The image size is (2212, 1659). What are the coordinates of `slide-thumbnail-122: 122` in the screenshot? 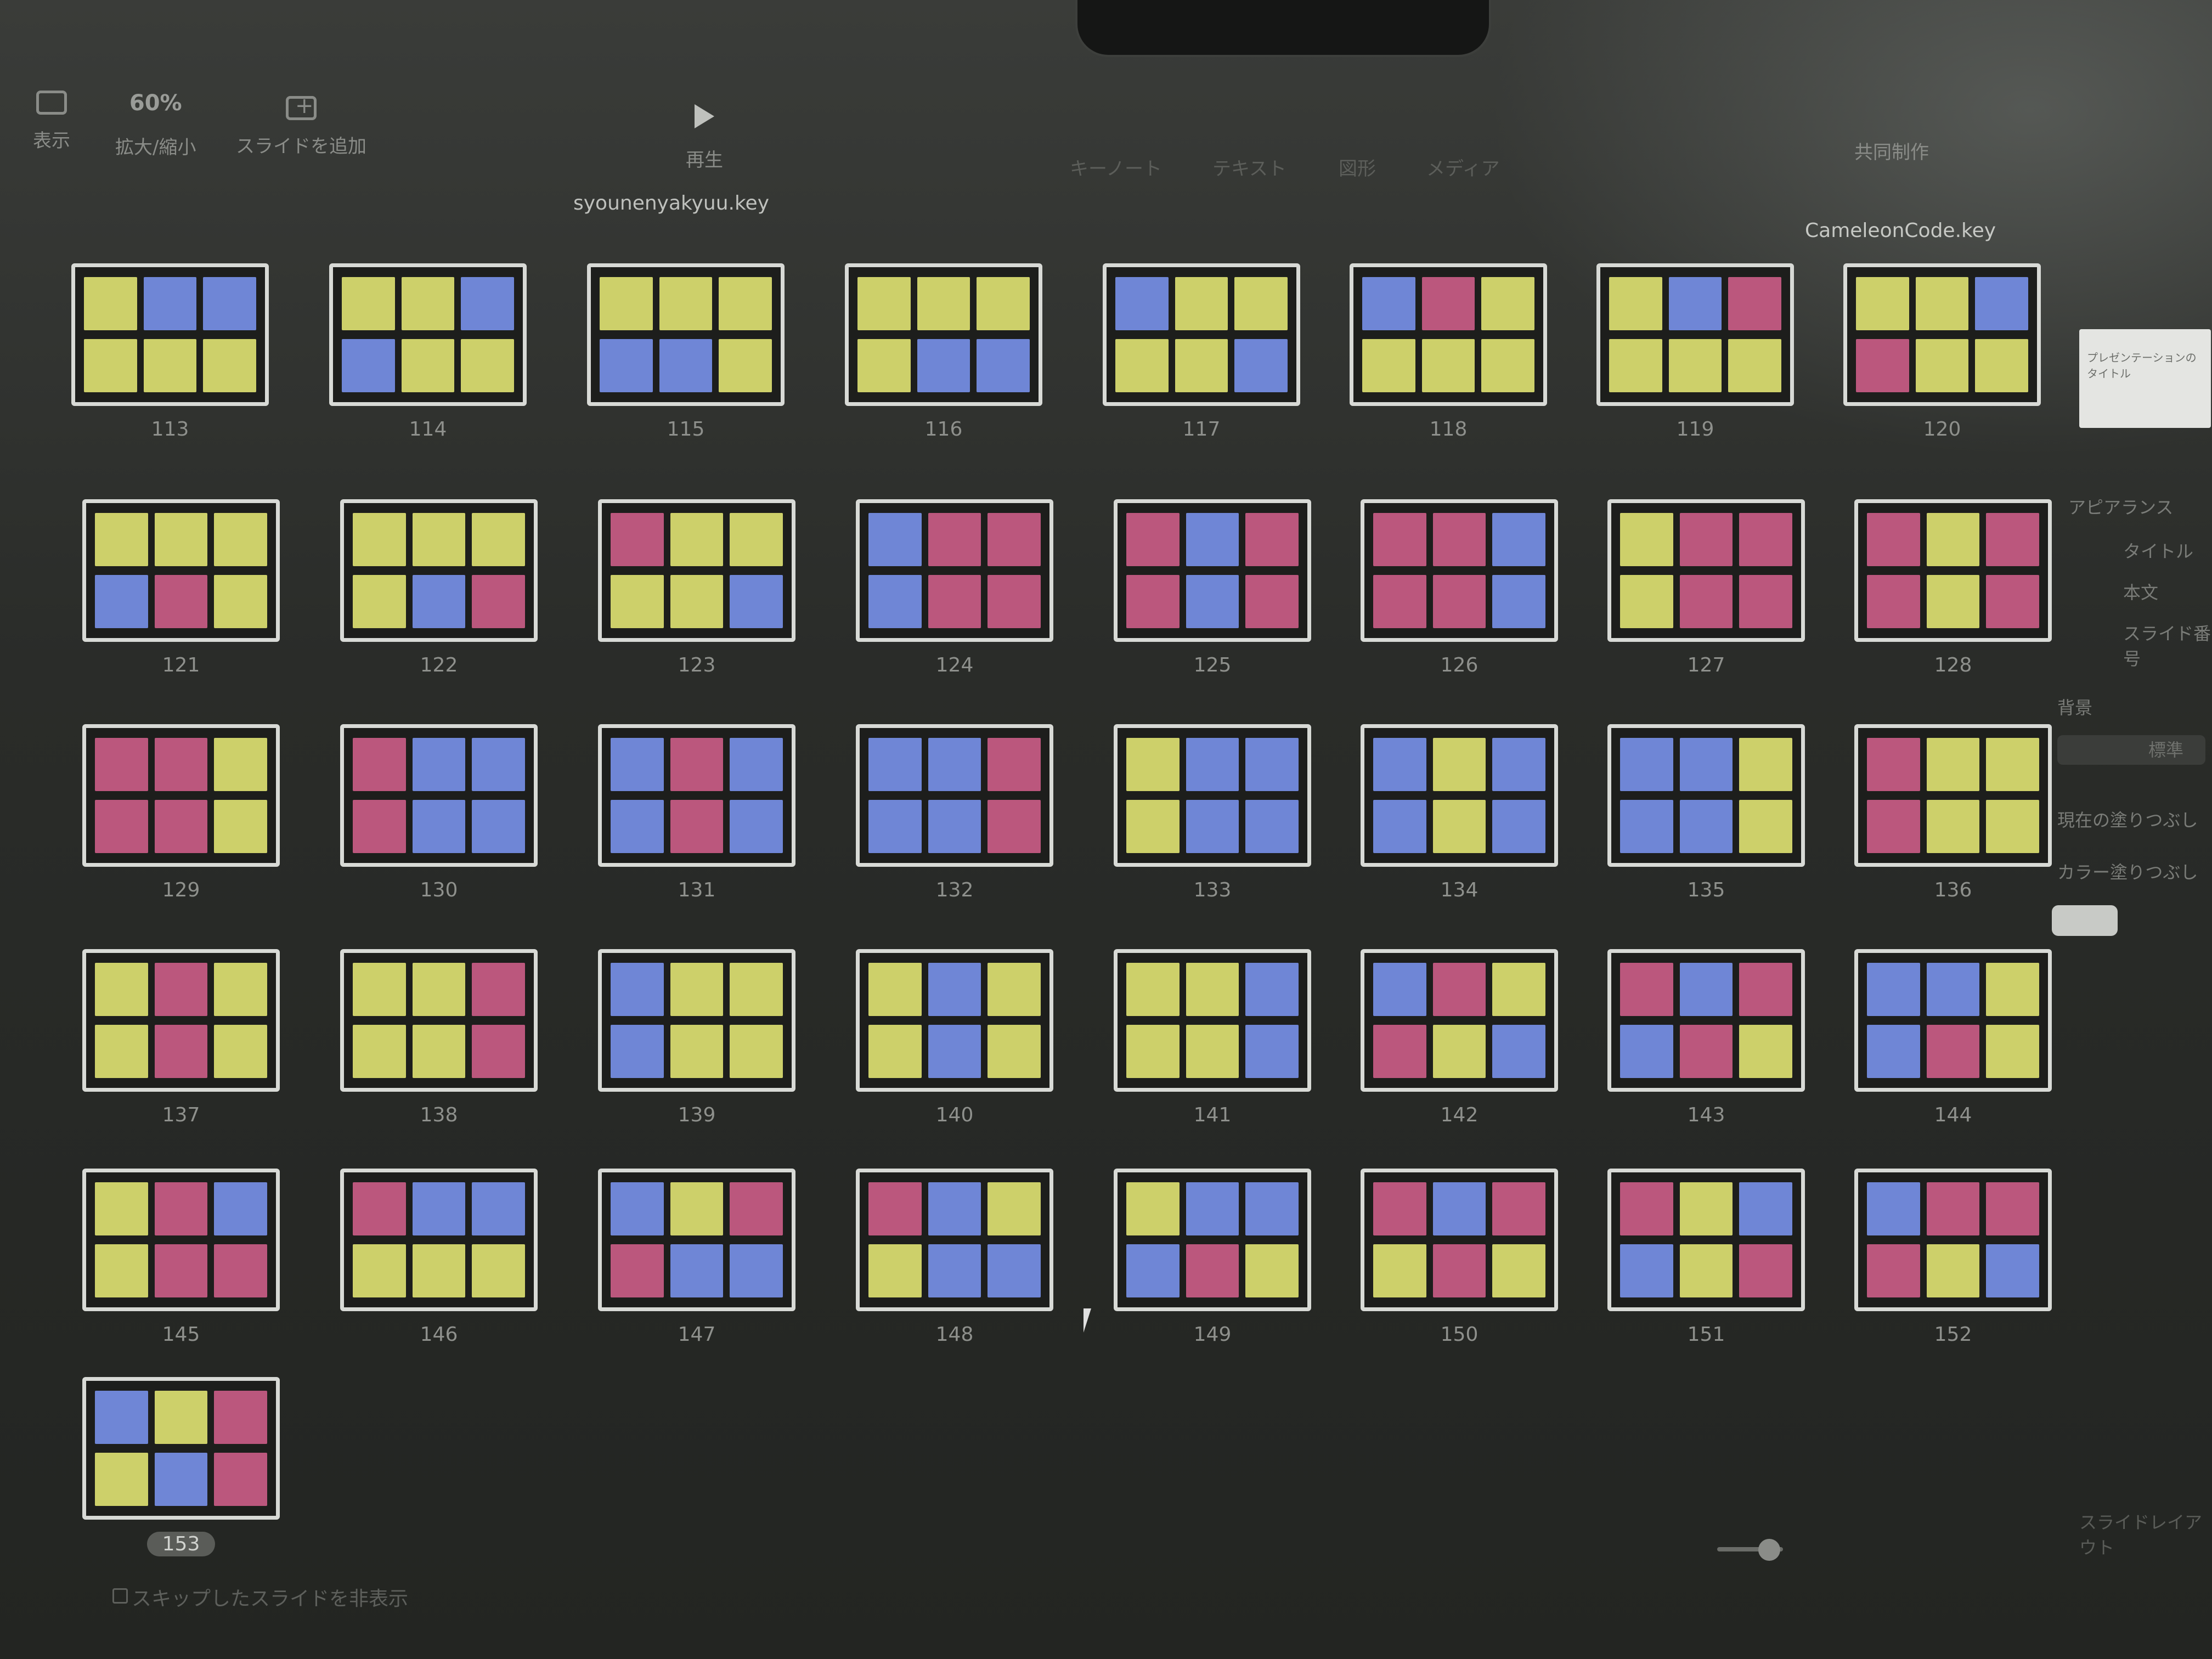 It's located at (439, 587).